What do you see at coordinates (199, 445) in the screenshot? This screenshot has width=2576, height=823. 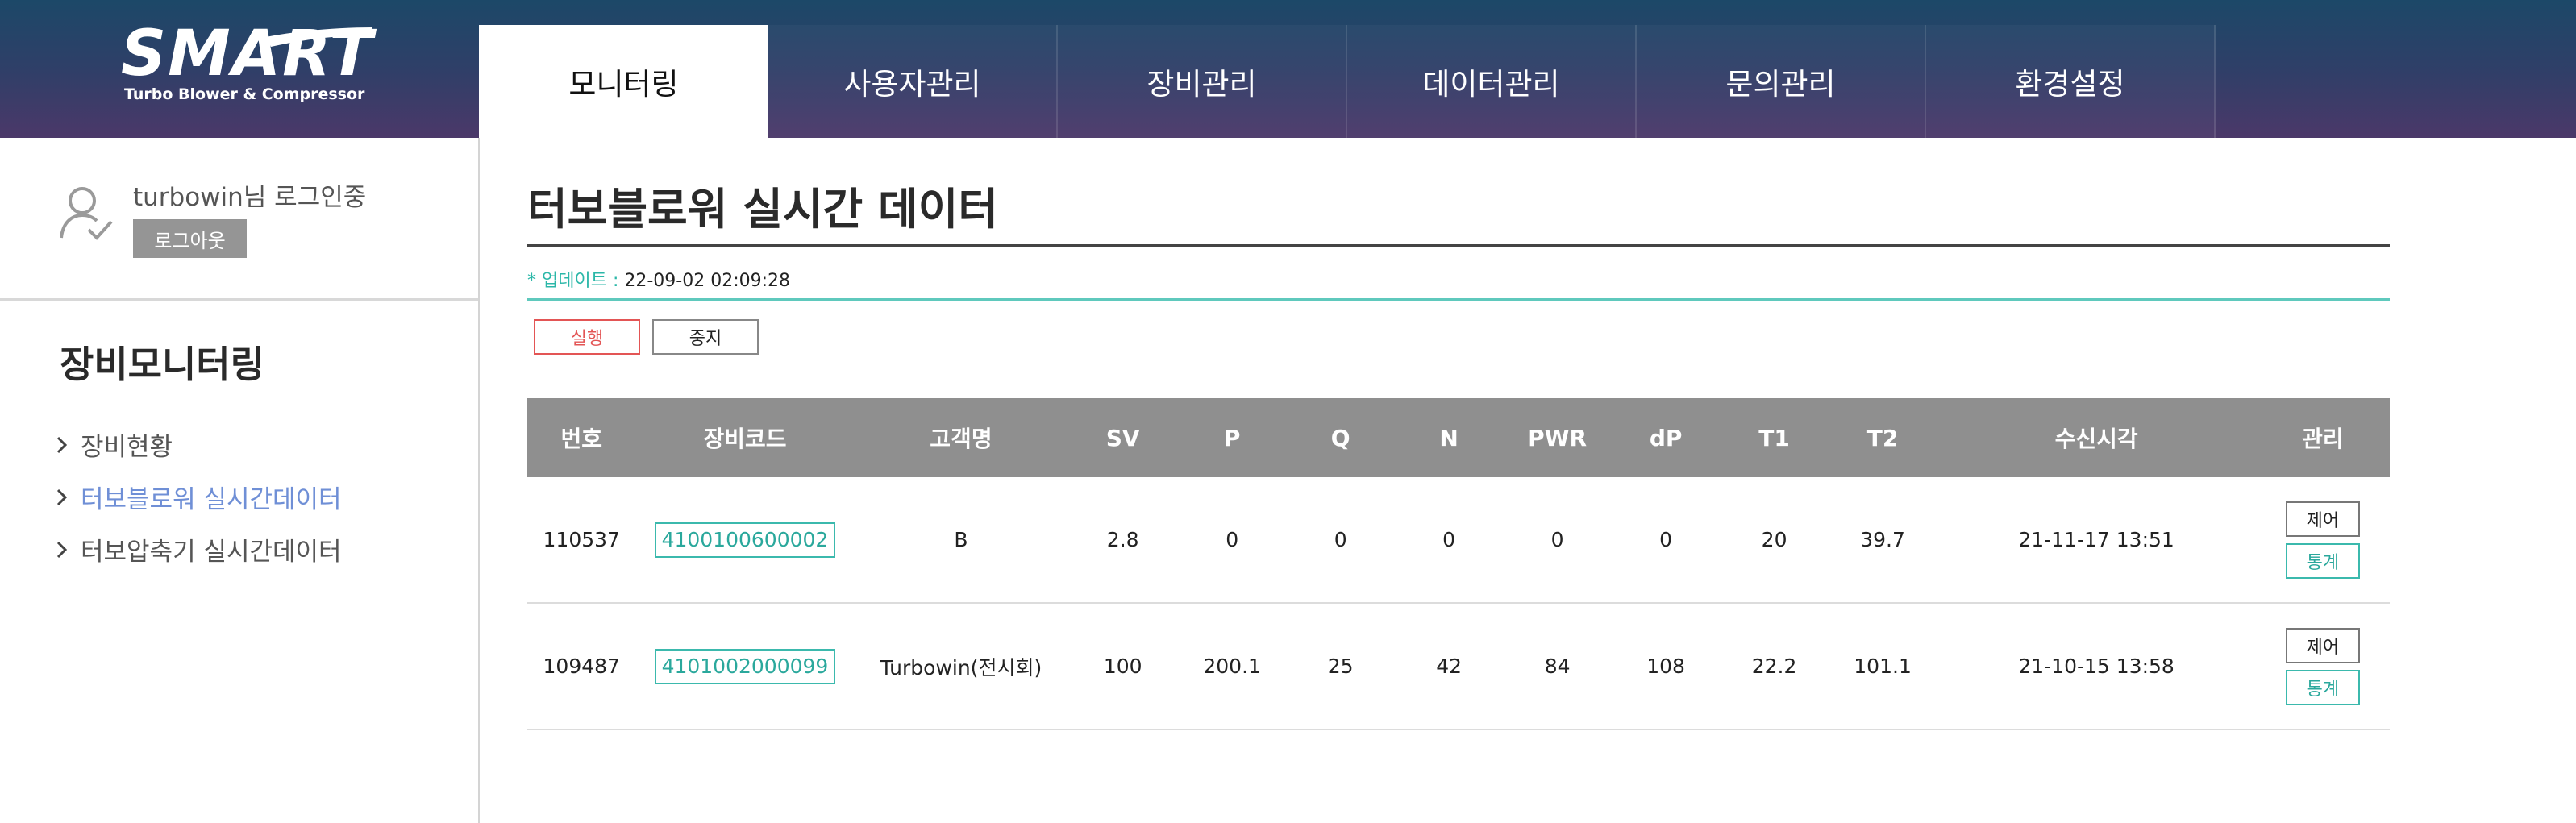 I see `sidebar-item-equipment-status: 장비현황` at bounding box center [199, 445].